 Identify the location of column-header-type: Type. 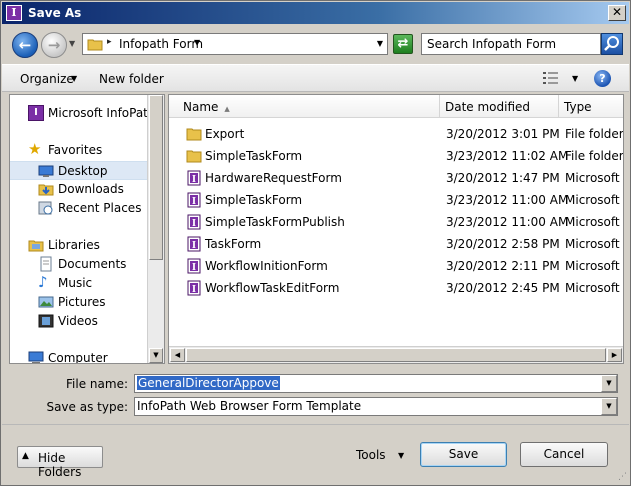
(591, 106).